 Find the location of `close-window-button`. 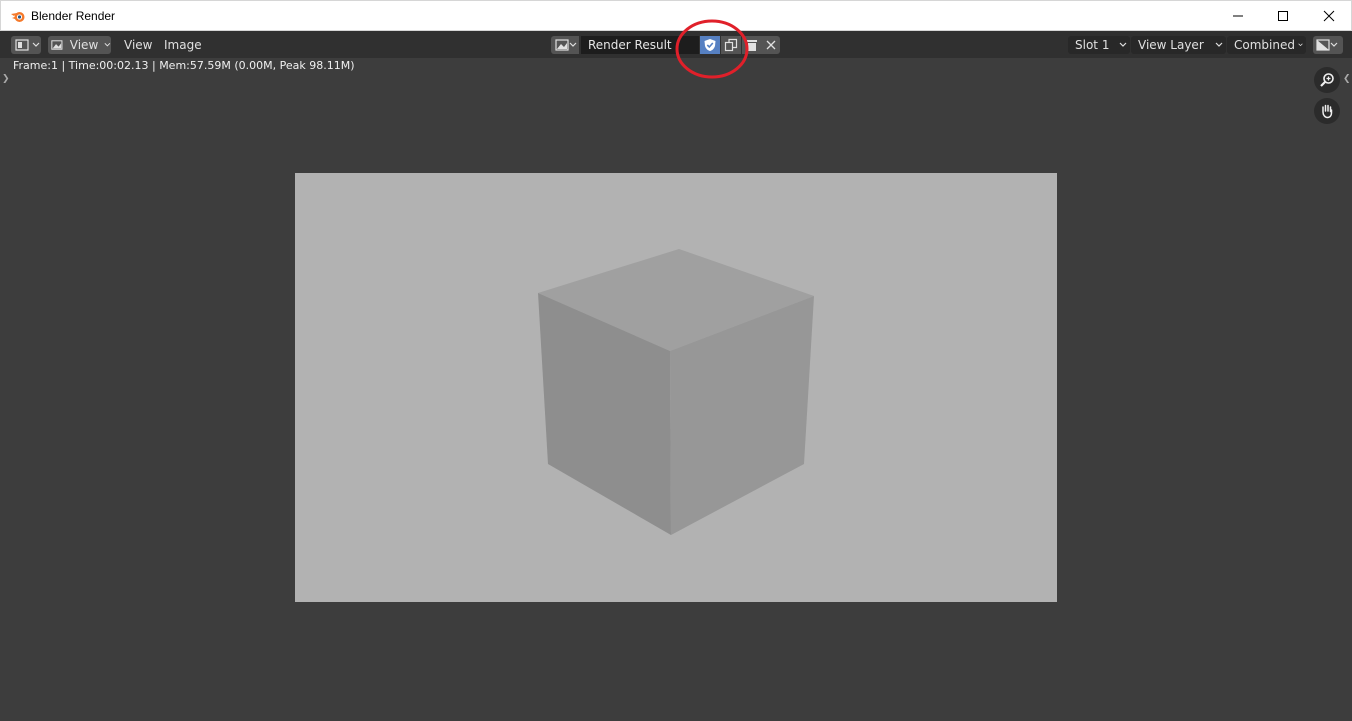

close-window-button is located at coordinates (1329, 16).